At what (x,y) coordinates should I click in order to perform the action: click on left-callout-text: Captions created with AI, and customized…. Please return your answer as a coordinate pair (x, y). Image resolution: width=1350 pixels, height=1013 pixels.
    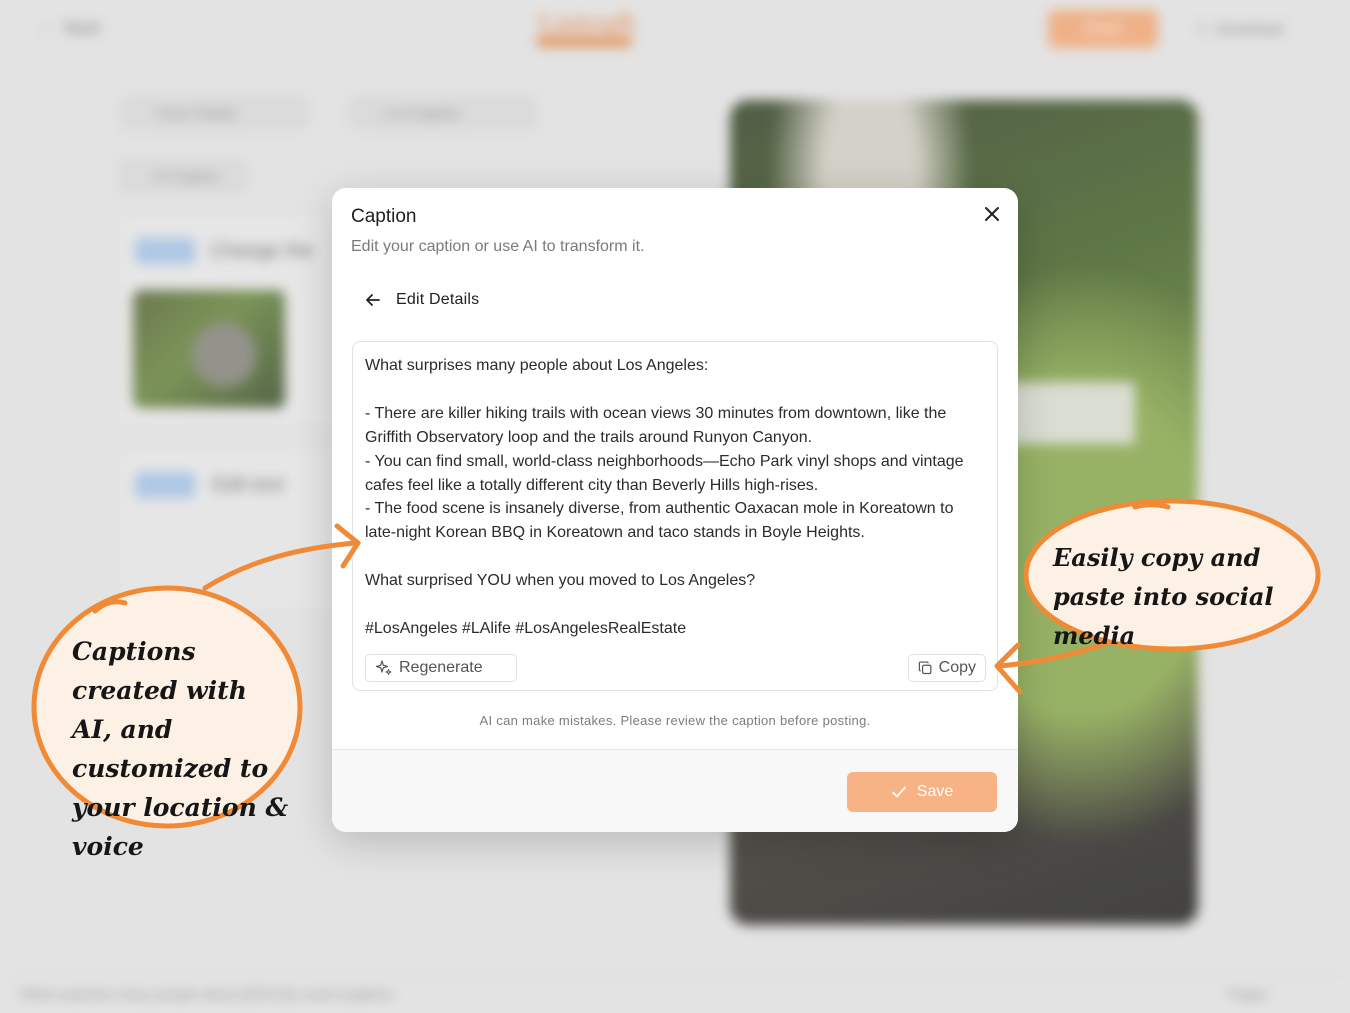
    Looking at the image, I should click on (180, 749).